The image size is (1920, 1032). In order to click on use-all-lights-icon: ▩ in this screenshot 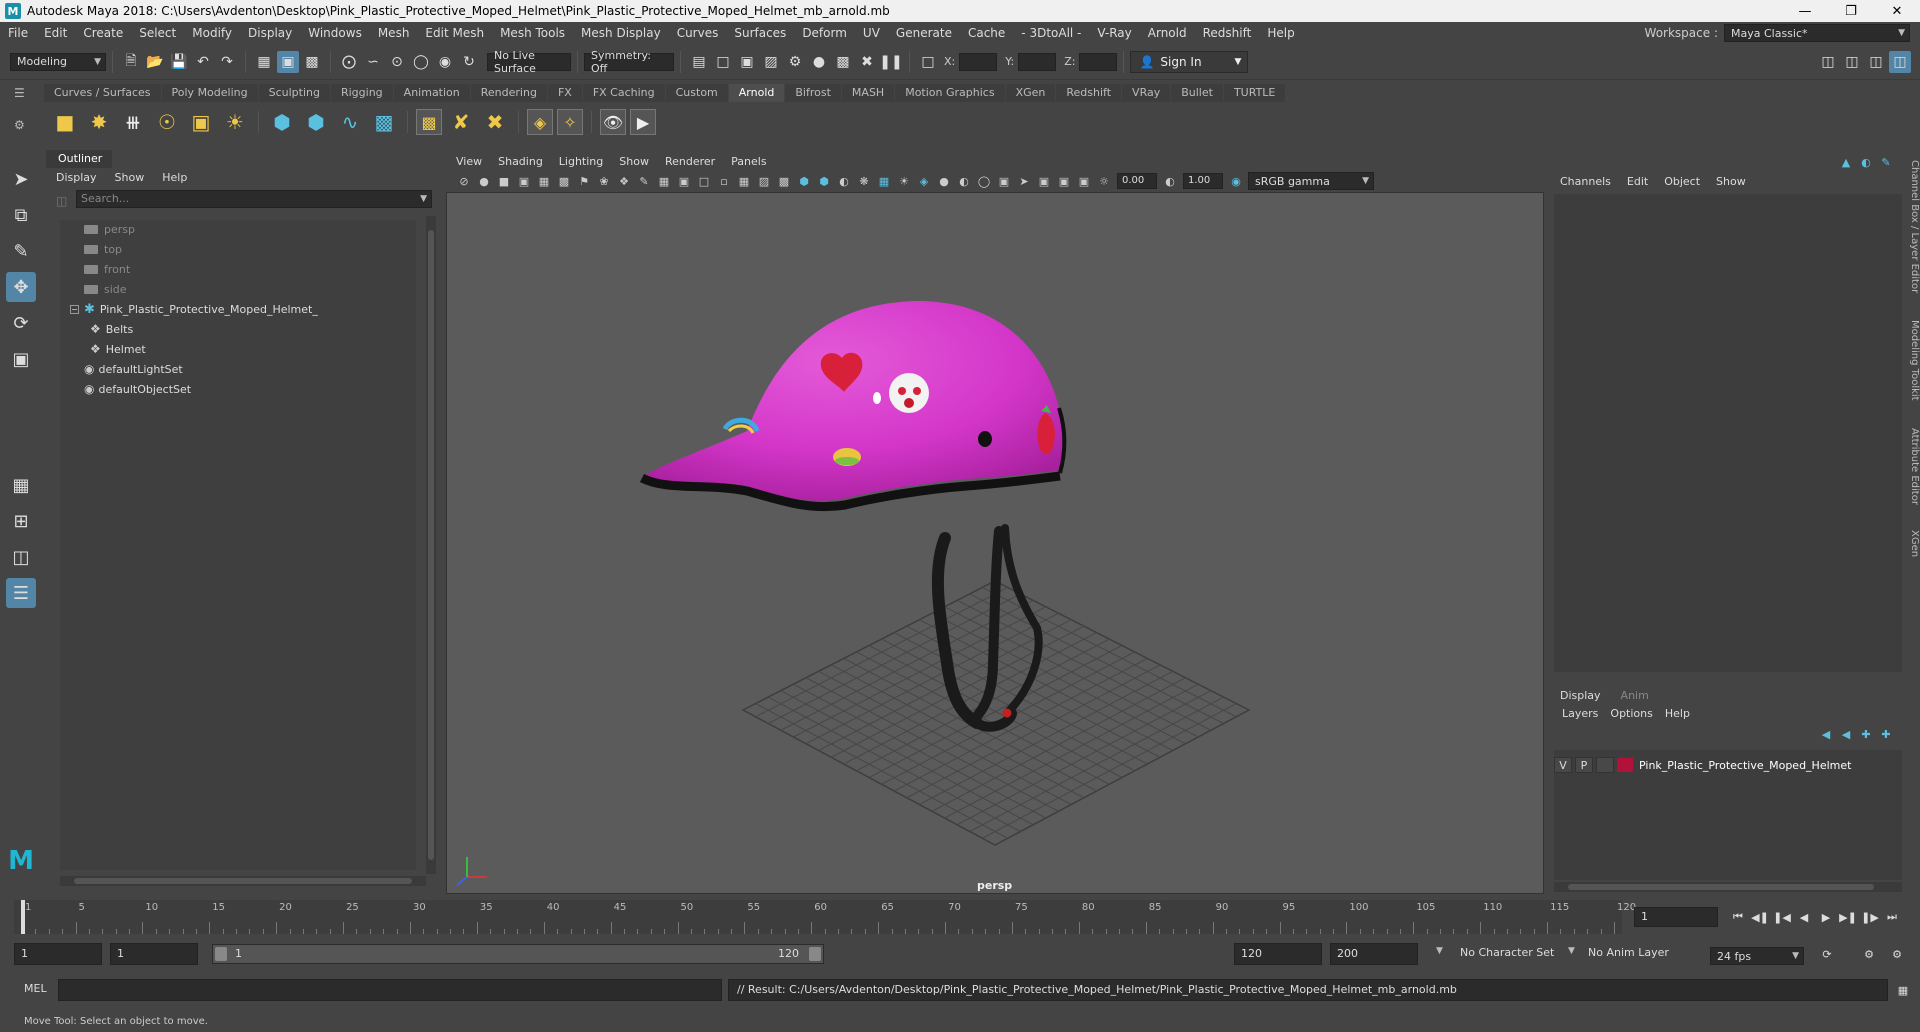, I will do `click(784, 181)`.